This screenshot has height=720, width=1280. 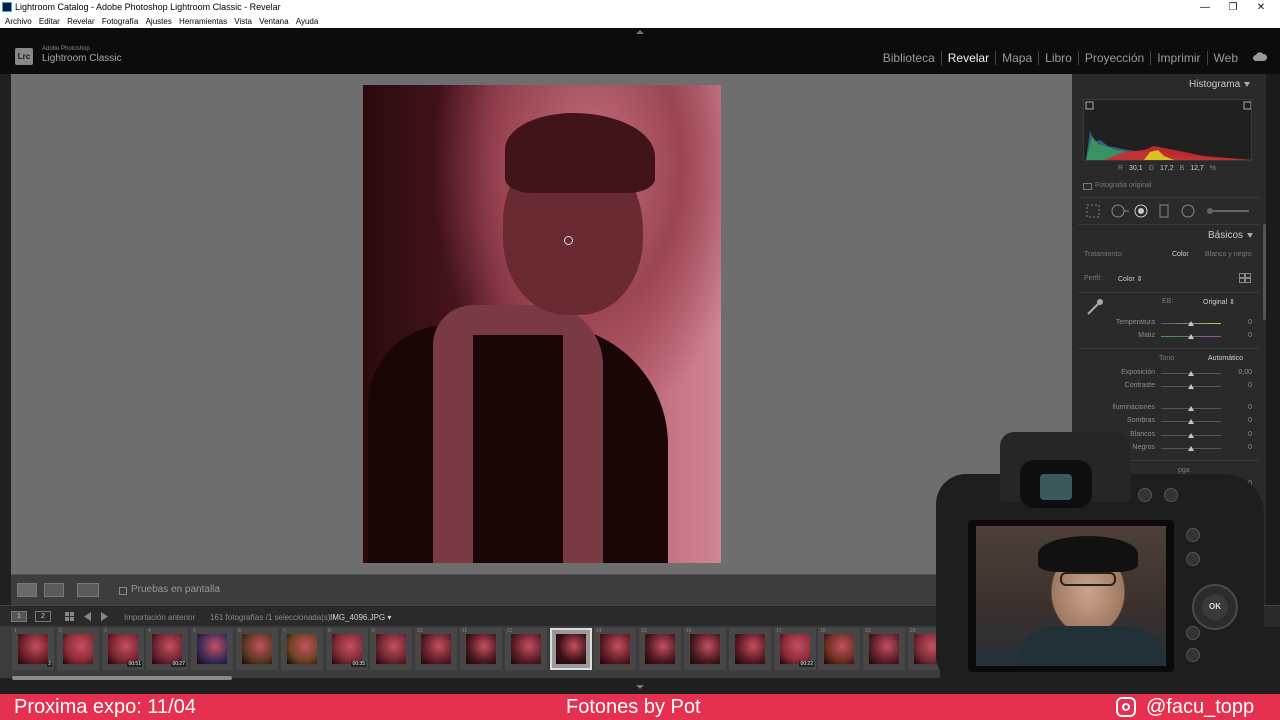 What do you see at coordinates (43, 616) in the screenshot?
I see `secondary-window-button: 2` at bounding box center [43, 616].